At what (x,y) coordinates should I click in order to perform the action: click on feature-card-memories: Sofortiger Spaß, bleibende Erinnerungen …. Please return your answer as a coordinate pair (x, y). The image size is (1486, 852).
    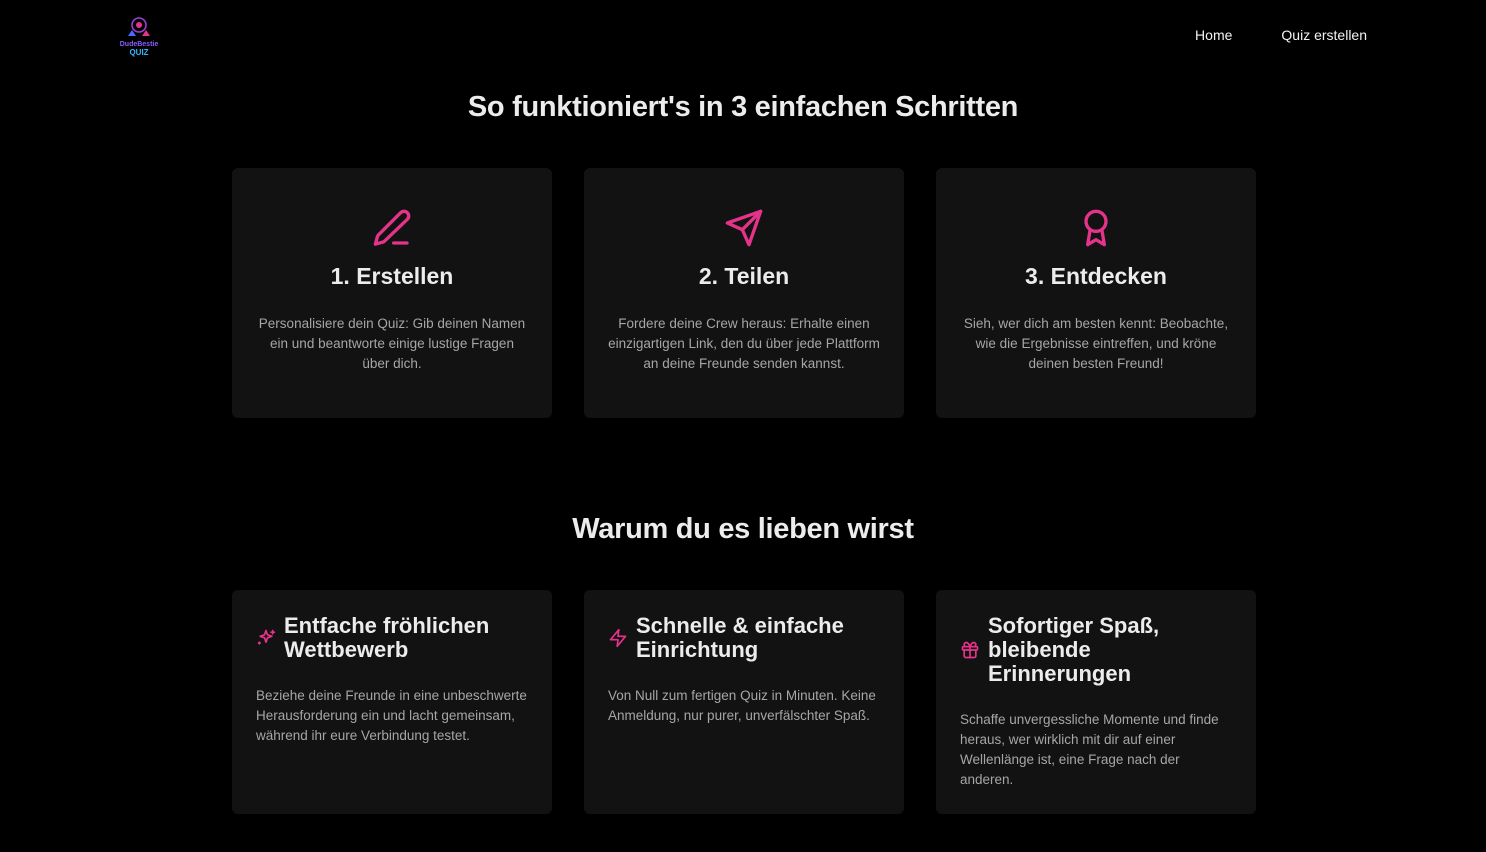
    Looking at the image, I should click on (1096, 702).